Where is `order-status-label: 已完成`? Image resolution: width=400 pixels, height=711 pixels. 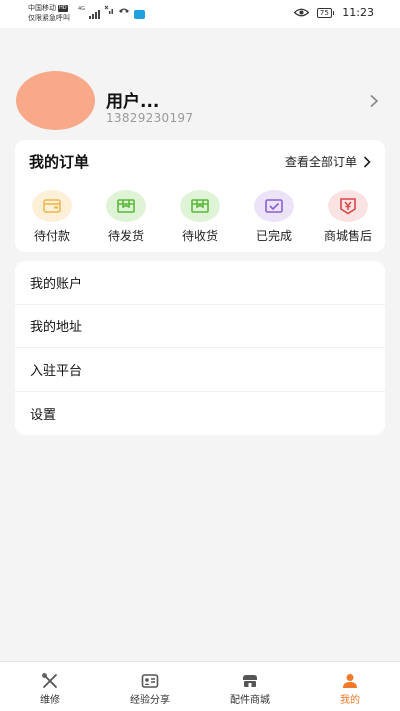 order-status-label: 已完成 is located at coordinates (273, 236).